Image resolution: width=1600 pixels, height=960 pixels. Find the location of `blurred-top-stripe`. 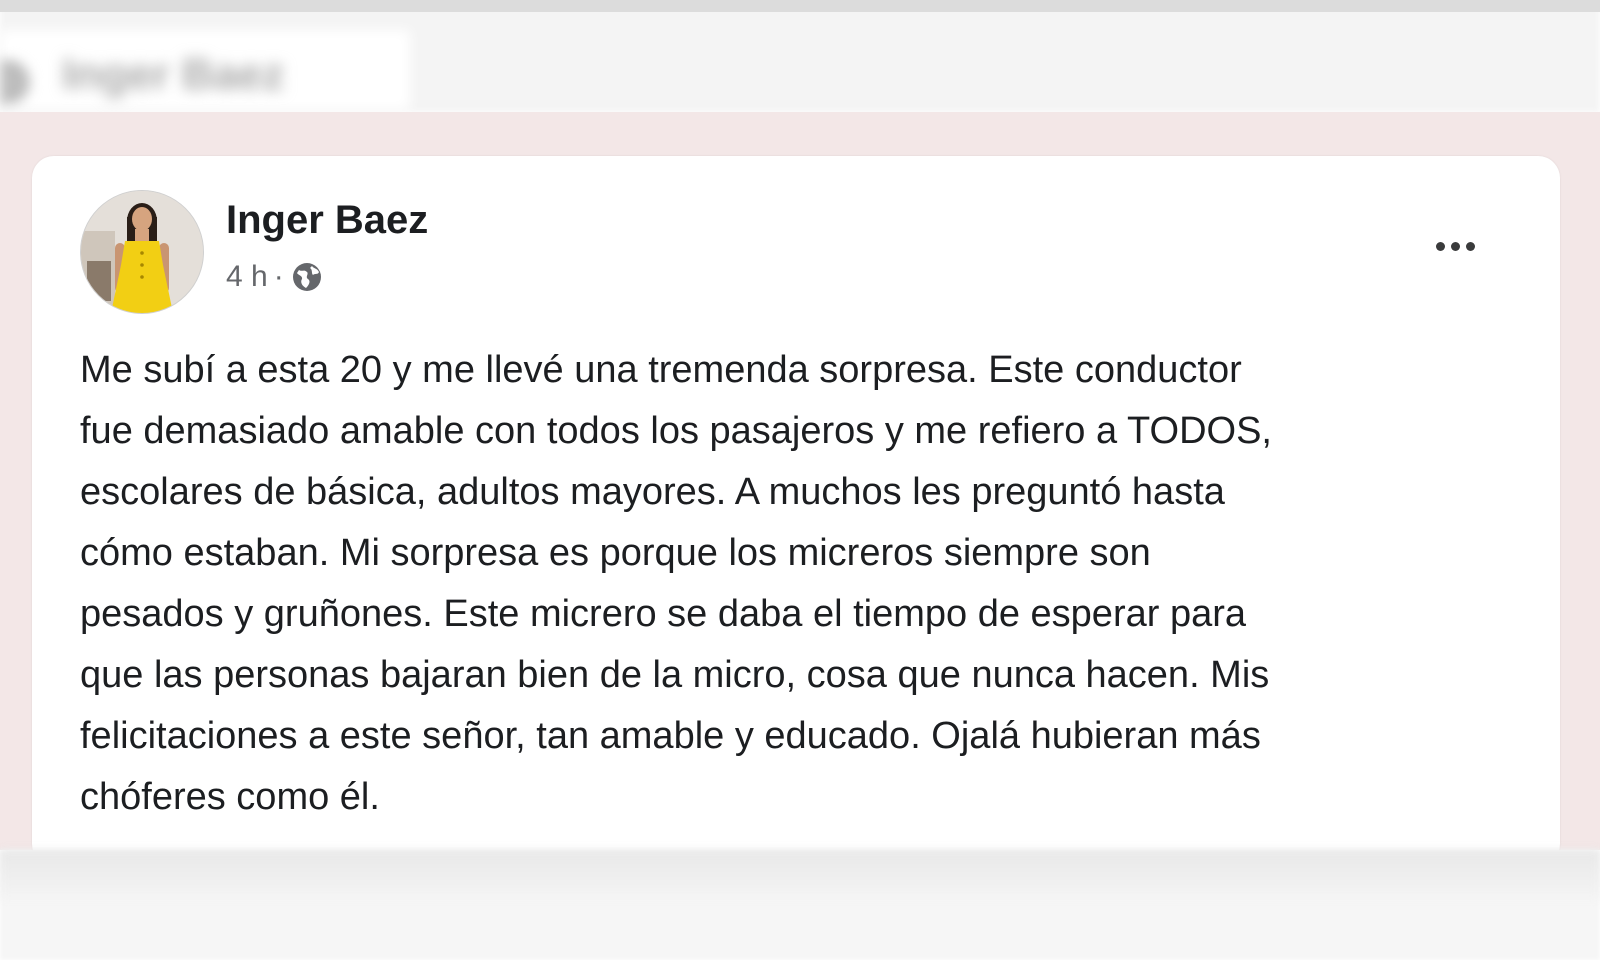

blurred-top-stripe is located at coordinates (800, 6).